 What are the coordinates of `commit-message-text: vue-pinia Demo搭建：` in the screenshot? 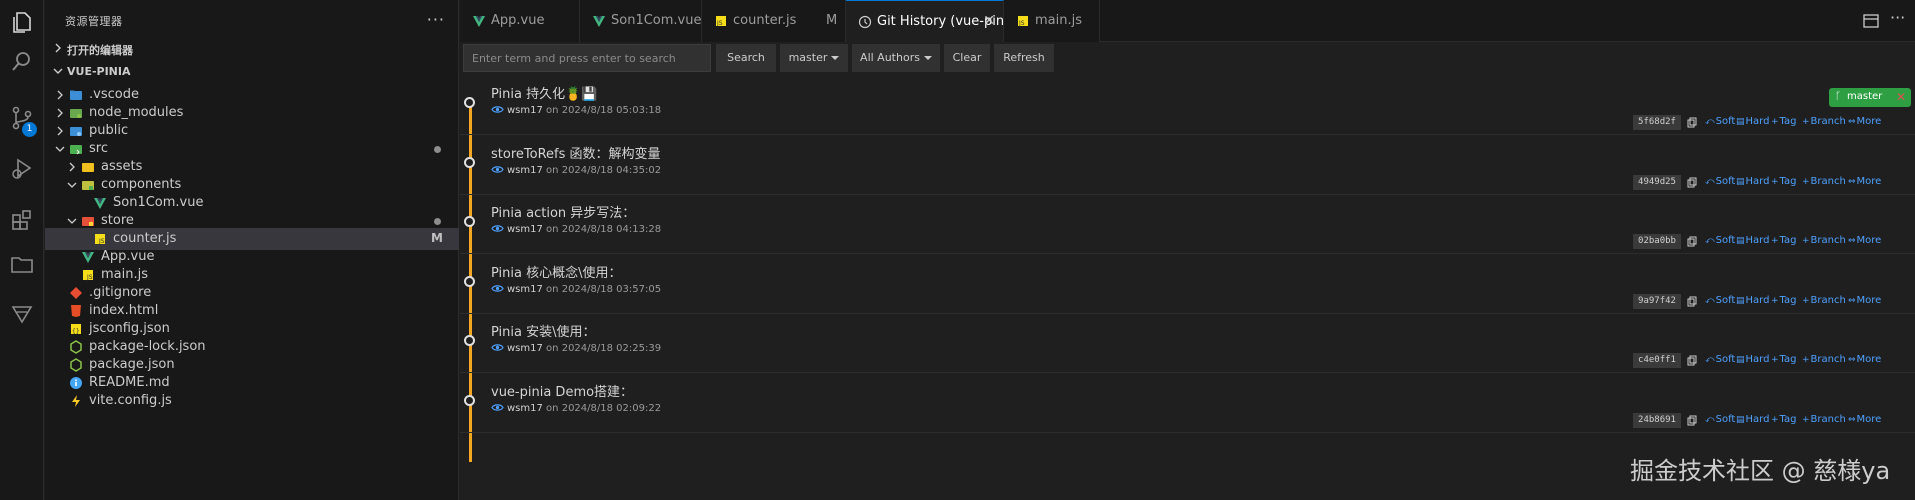 It's located at (562, 392).